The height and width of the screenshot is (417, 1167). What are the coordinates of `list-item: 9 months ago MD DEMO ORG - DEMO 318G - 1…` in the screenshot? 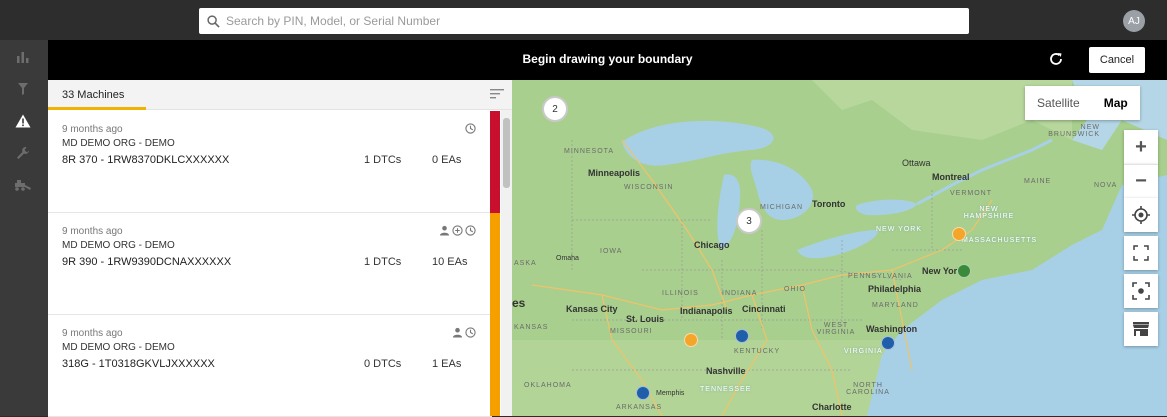 It's located at (270, 366).